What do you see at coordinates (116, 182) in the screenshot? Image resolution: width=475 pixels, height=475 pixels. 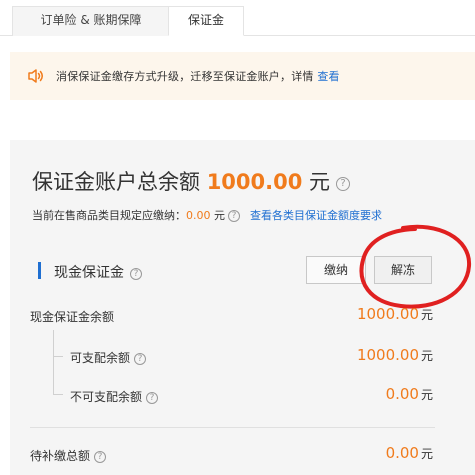 I see `title-prefix: 保证金账户总余额` at bounding box center [116, 182].